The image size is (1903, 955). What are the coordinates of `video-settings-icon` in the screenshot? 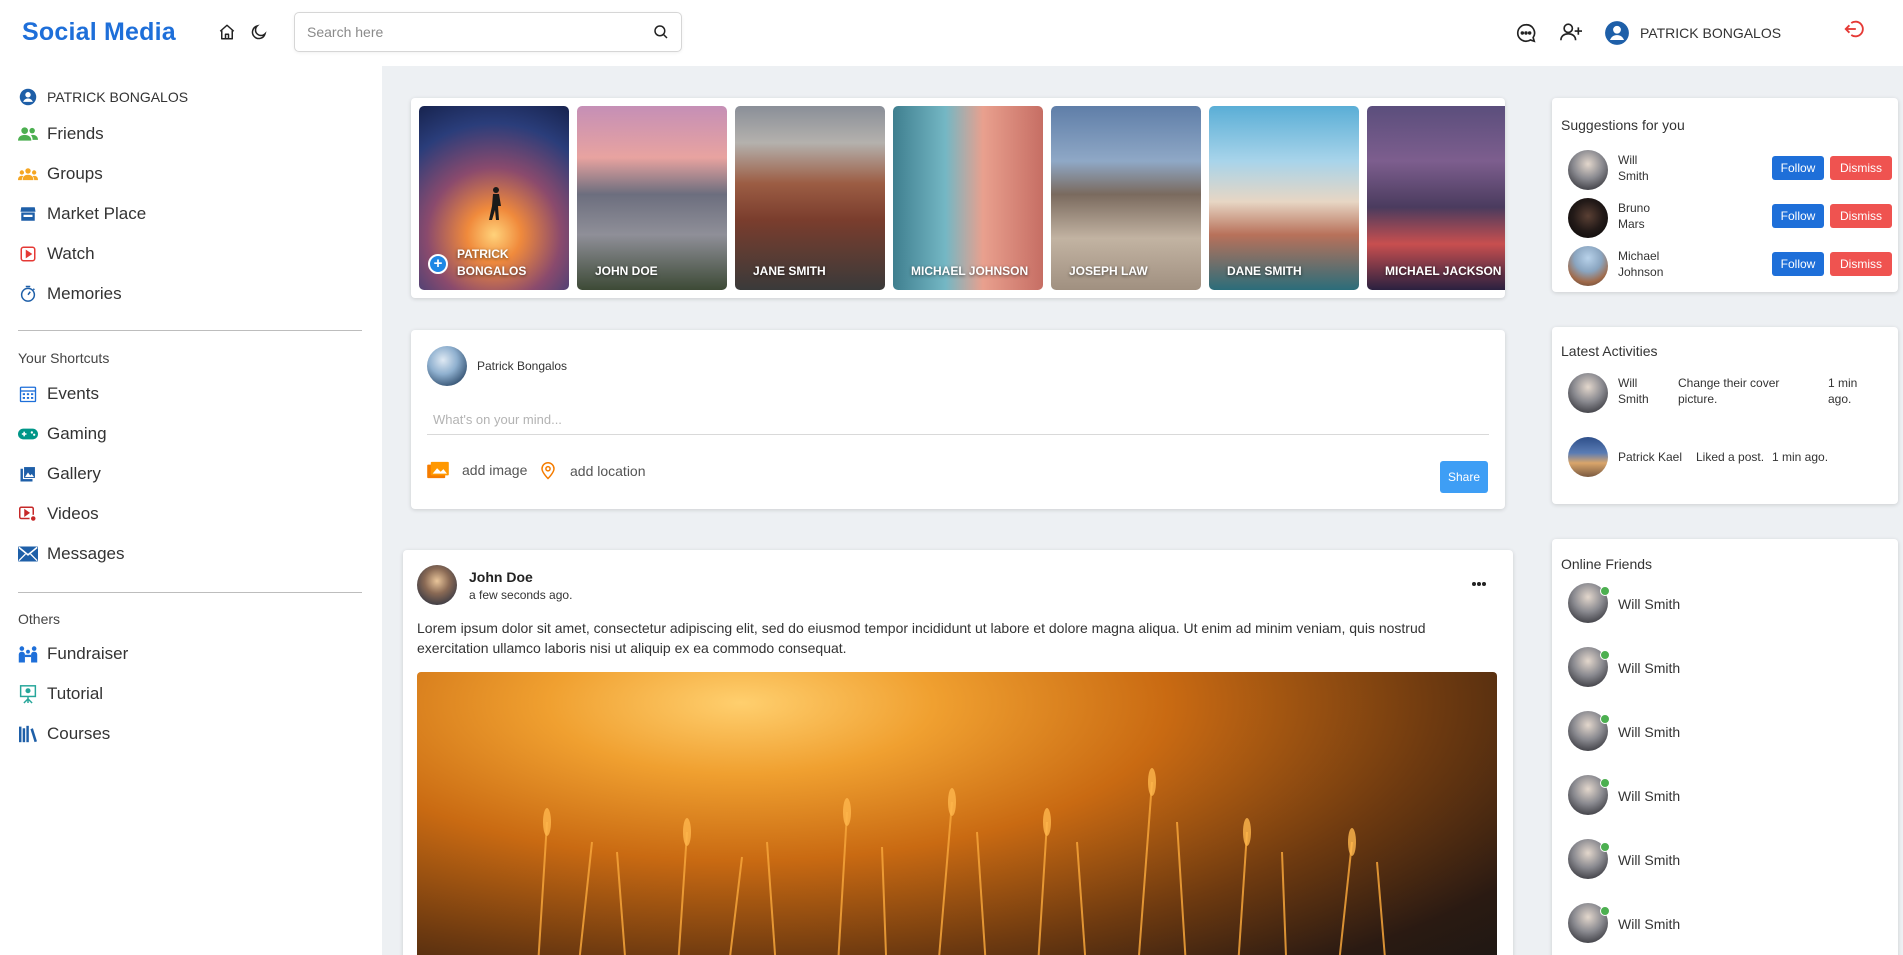 It's located at (28, 514).